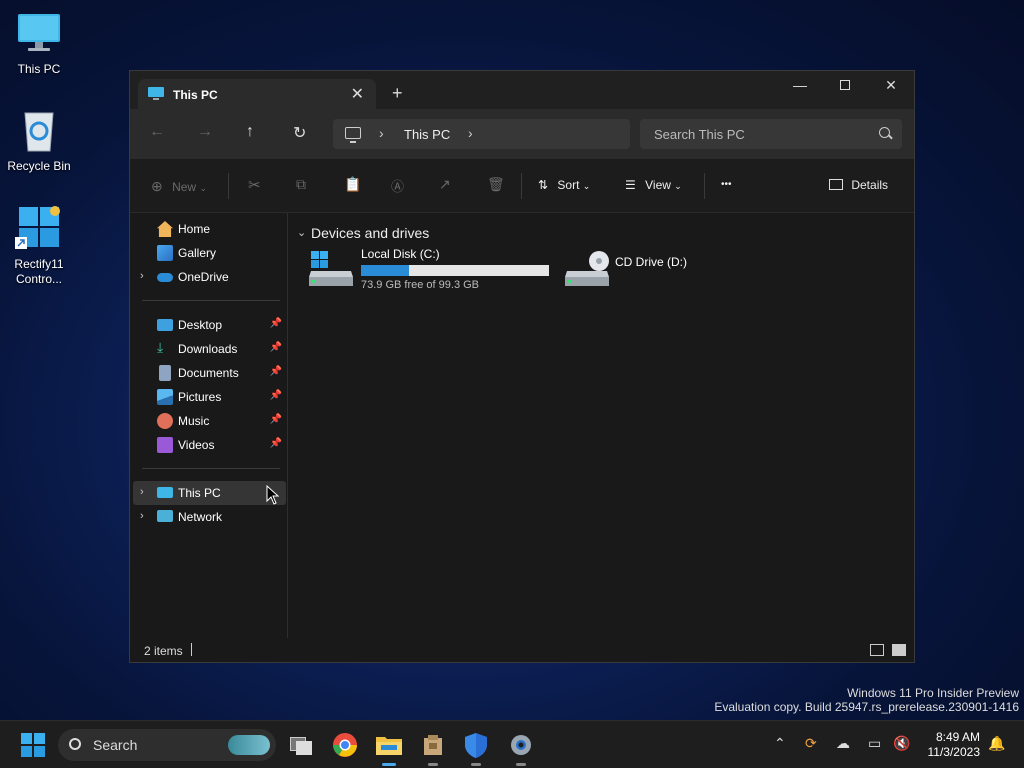 This screenshot has width=1024, height=768. I want to click on new-tab-button: +, so click(397, 93).